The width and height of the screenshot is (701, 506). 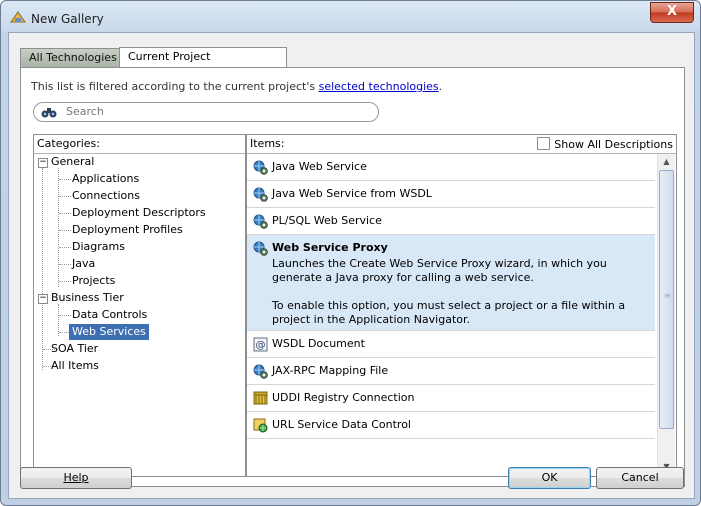 I want to click on items-header: Items: Show All Descriptions, so click(x=461, y=144).